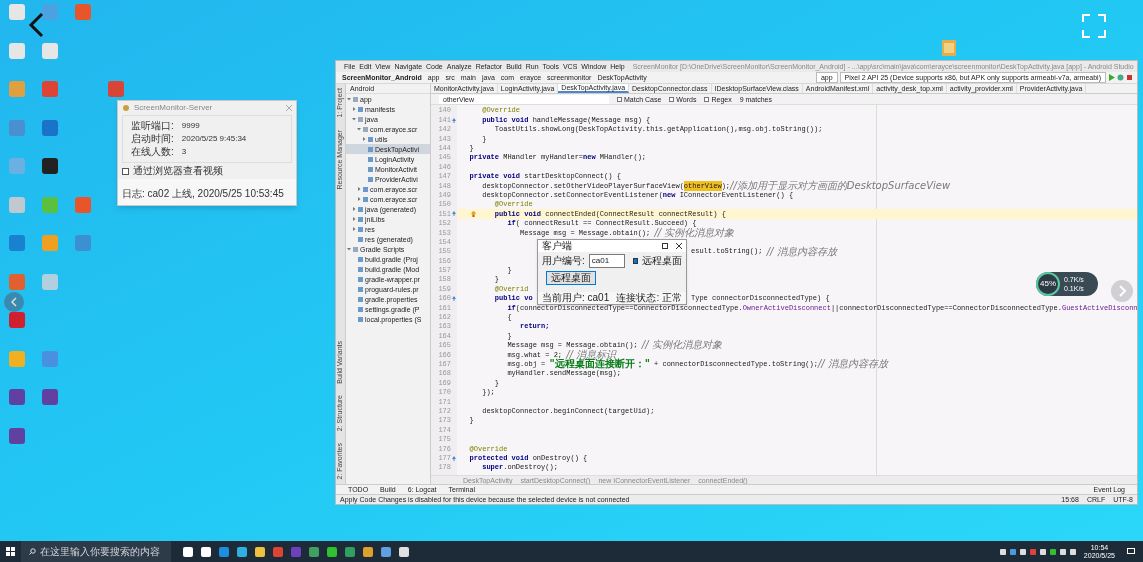 The image size is (1143, 562). I want to click on field-label: 在线人数:, so click(152, 152).